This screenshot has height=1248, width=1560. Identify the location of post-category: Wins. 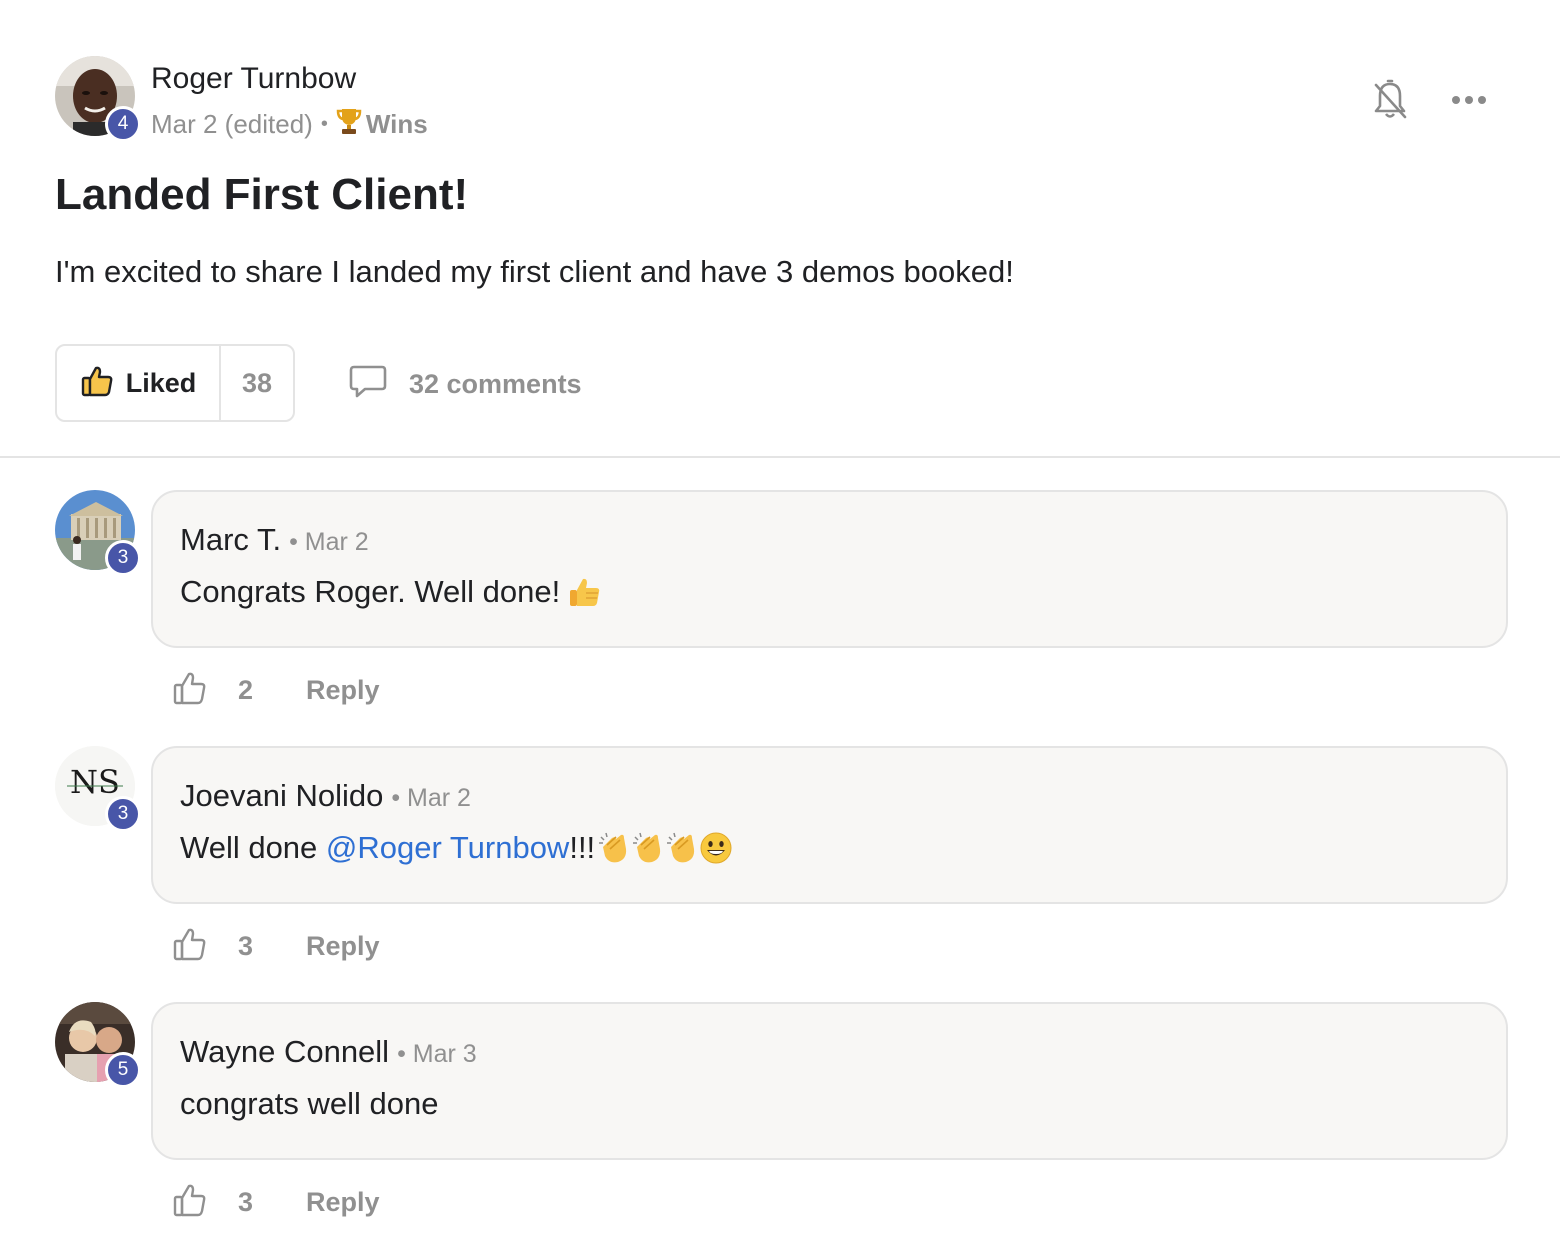
(382, 124).